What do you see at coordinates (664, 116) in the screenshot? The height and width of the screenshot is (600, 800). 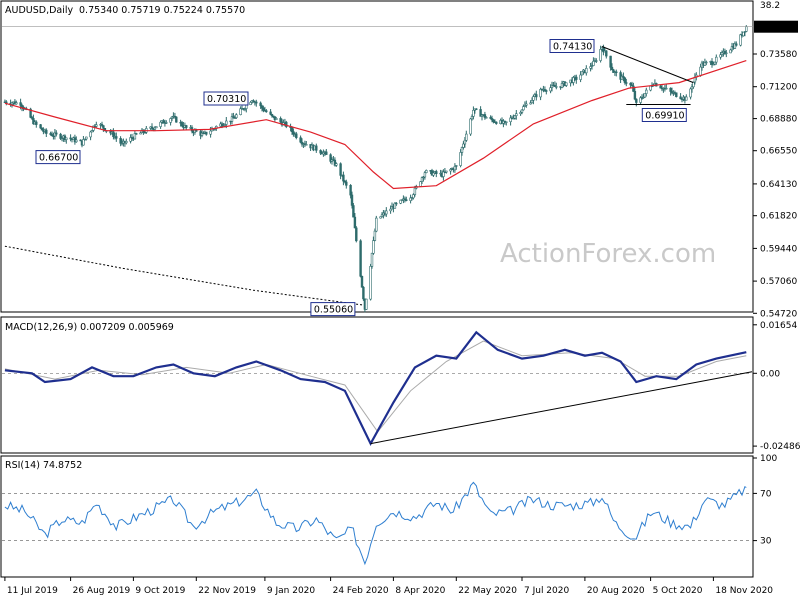 I see `price-callout-label: 0.69910` at bounding box center [664, 116].